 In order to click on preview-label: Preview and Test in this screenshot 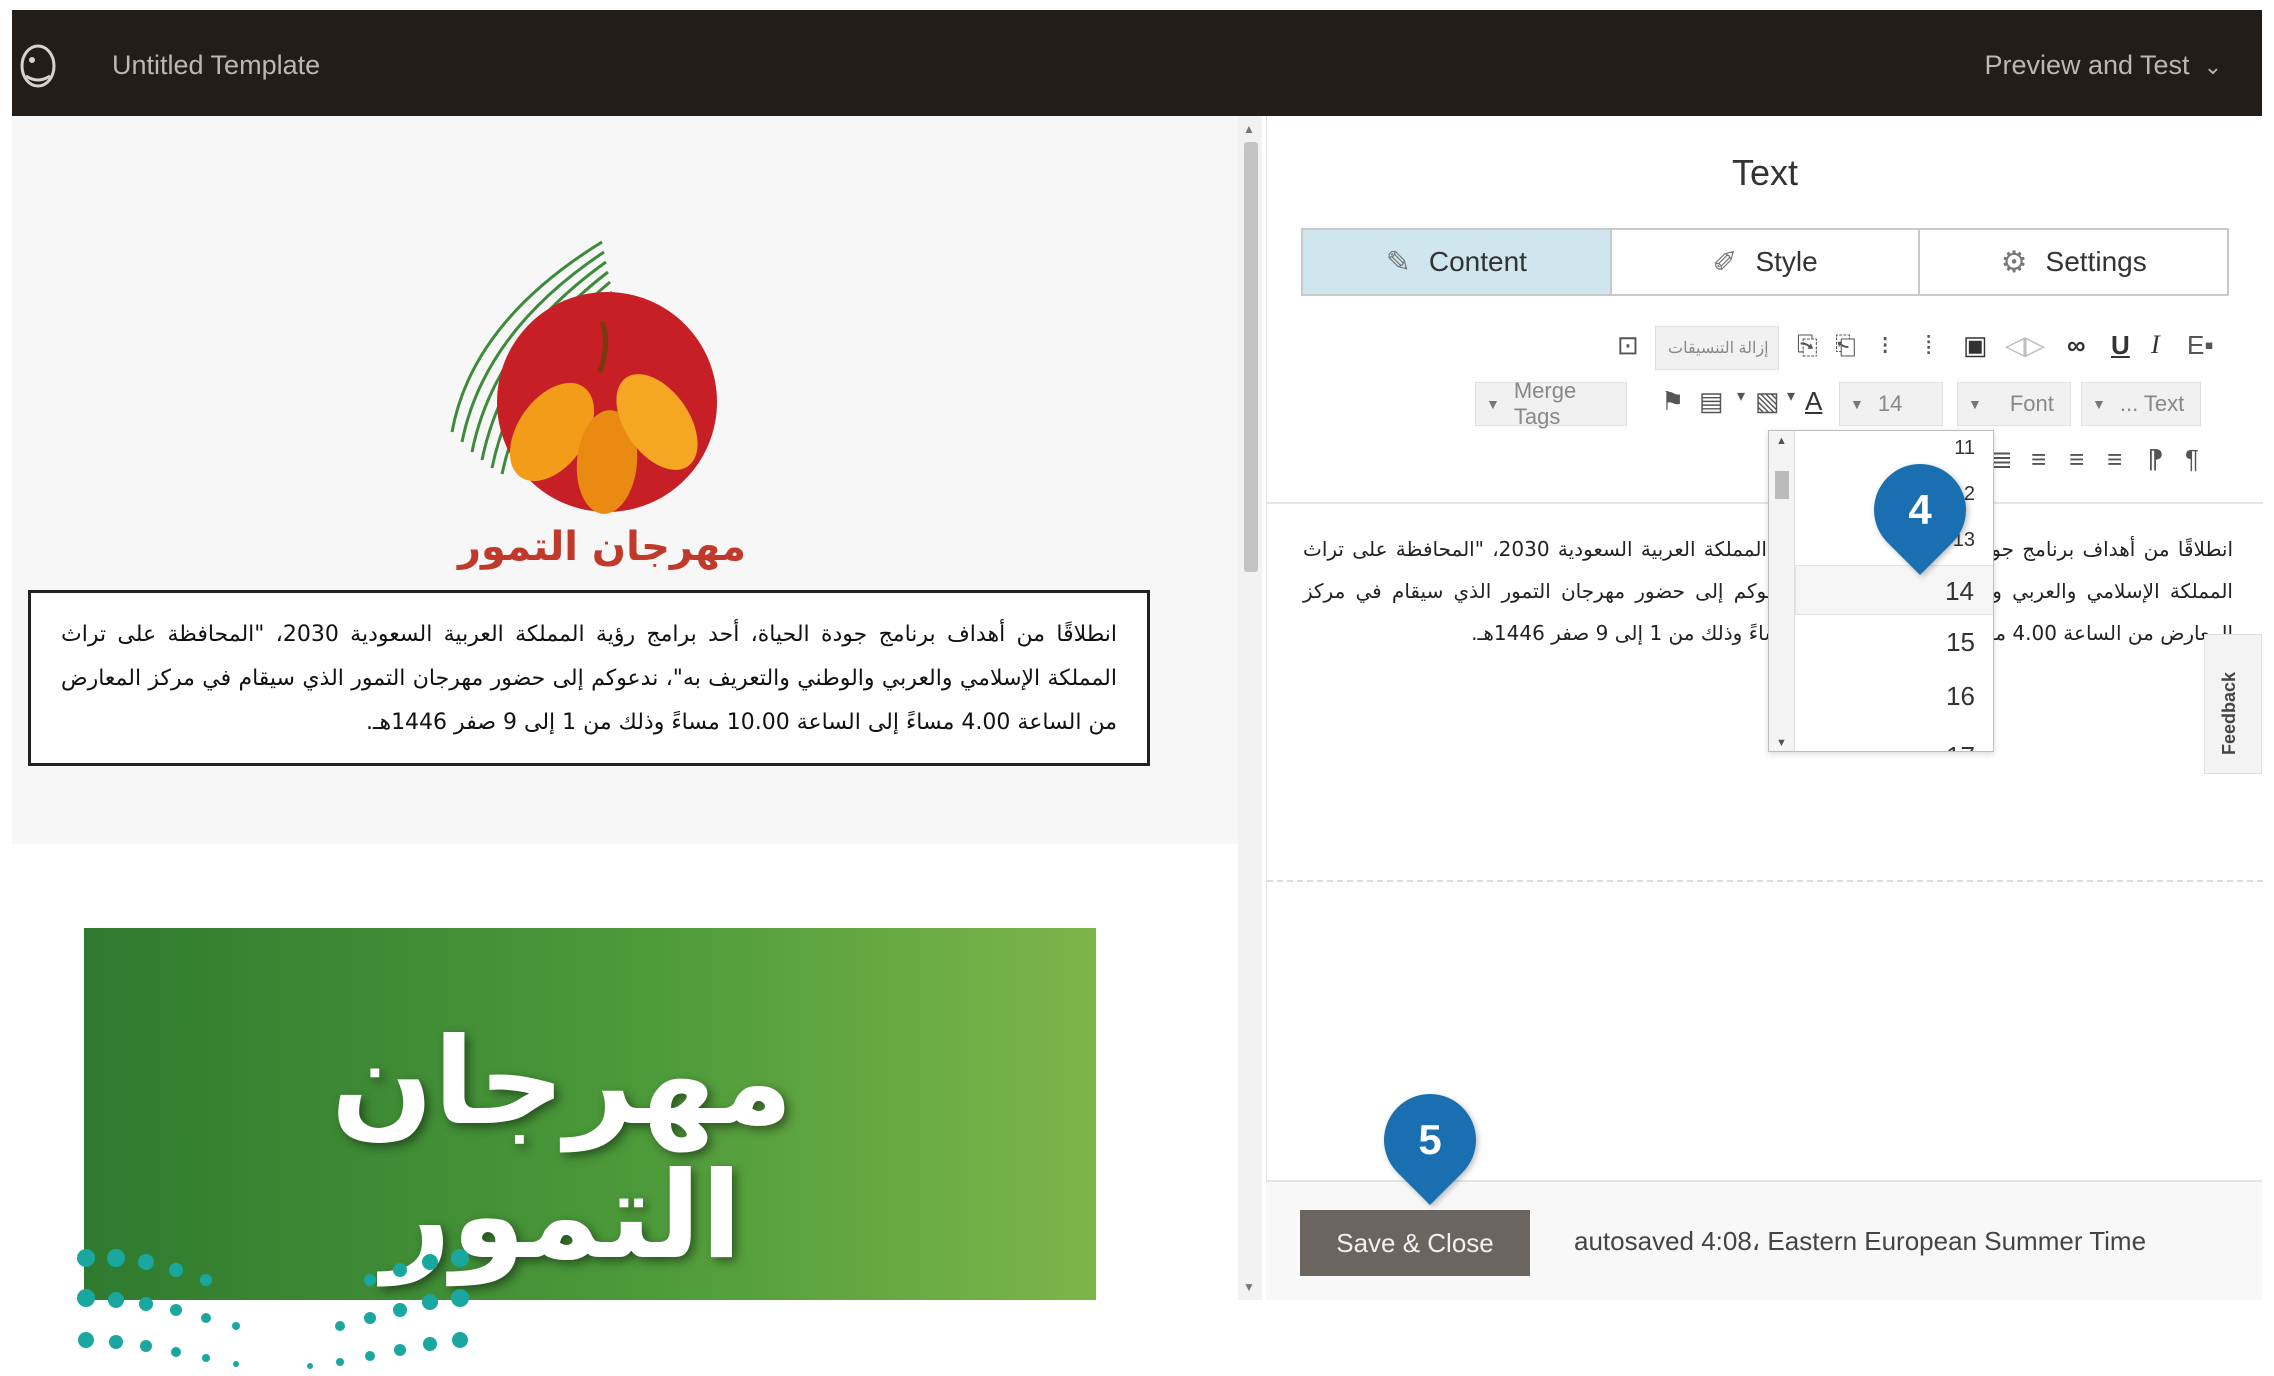, I will do `click(2087, 65)`.